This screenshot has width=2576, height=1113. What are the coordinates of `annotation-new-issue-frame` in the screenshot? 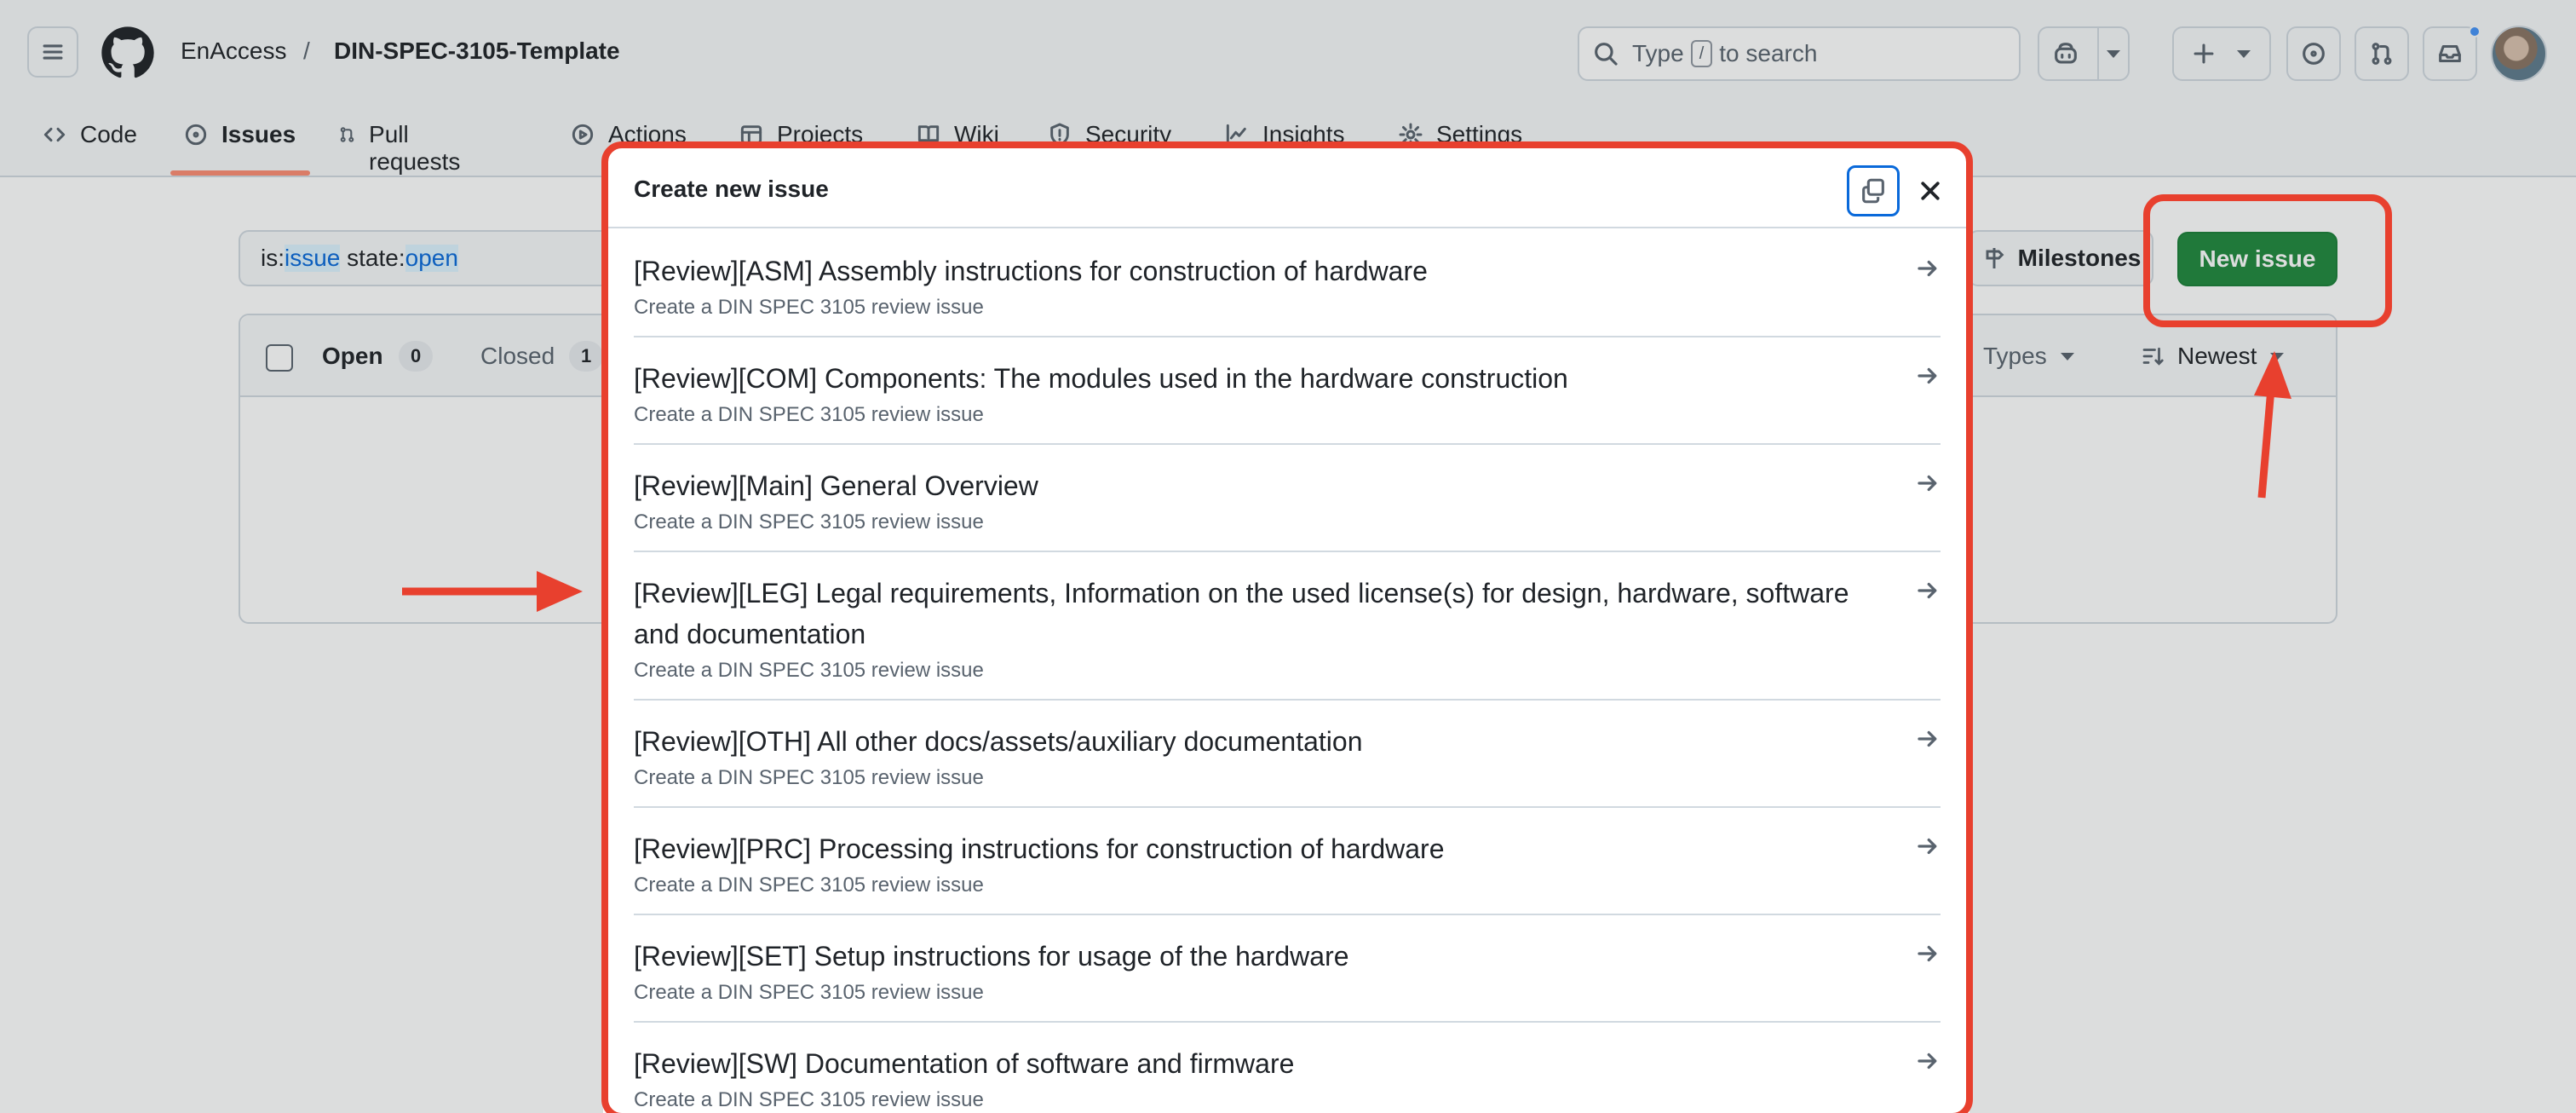 It's located at (2268, 260).